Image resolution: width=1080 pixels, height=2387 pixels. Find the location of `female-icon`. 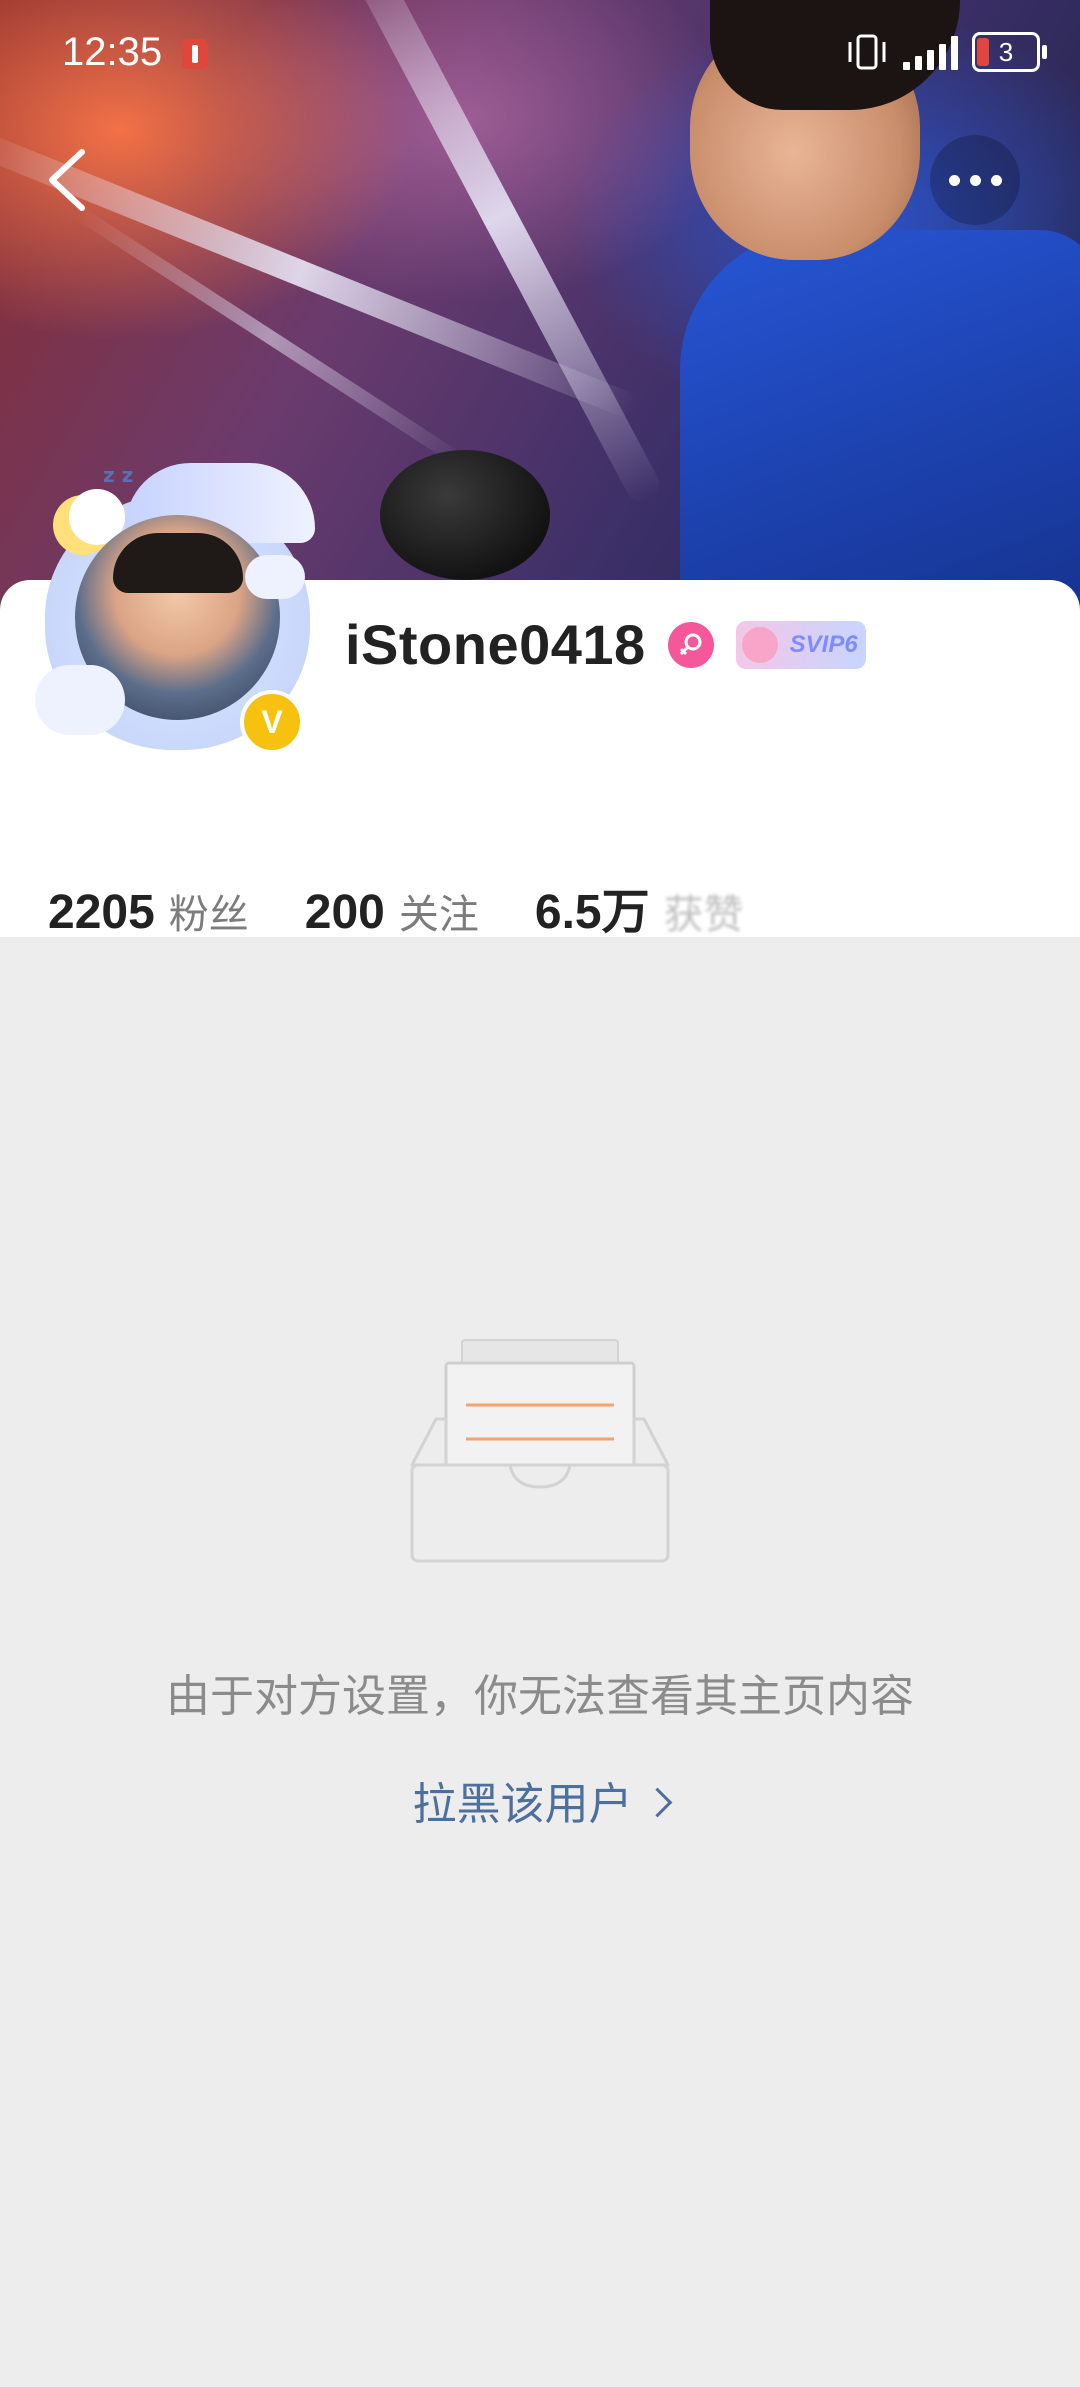

female-icon is located at coordinates (690, 644).